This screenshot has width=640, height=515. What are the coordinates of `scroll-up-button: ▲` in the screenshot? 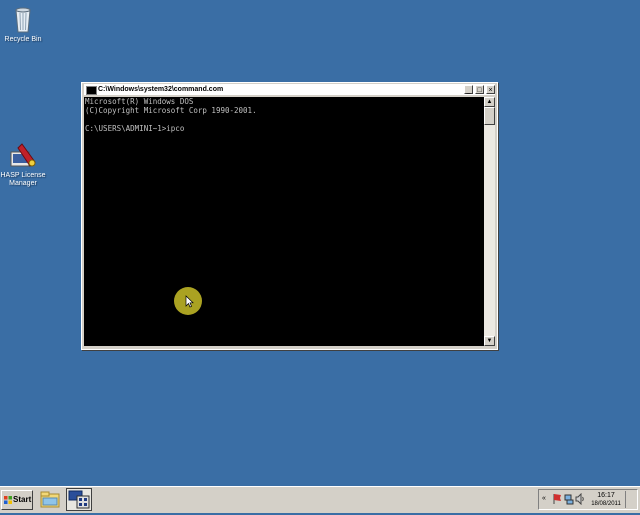 It's located at (489, 102).